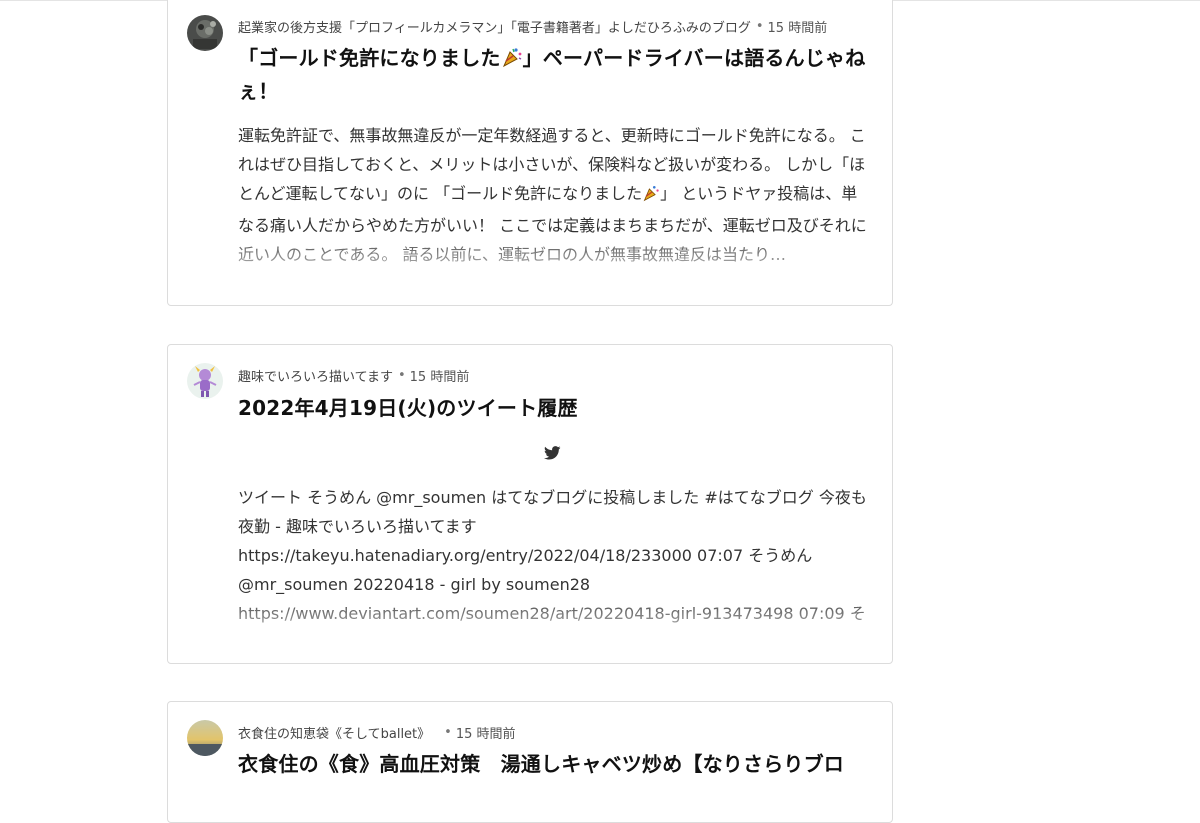  I want to click on entry-title-link: 2022年4月19日(火)のツイート履歴, so click(553, 408).